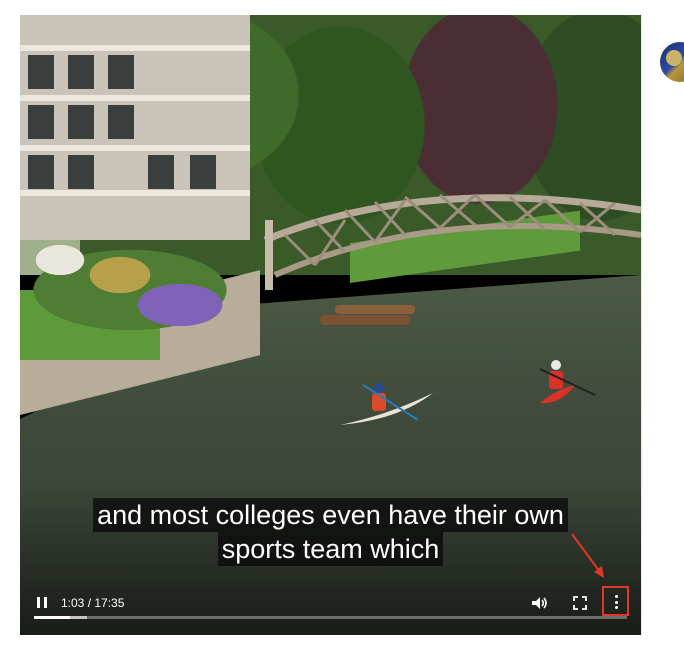 The image size is (684, 647). I want to click on volume-button, so click(539, 603).